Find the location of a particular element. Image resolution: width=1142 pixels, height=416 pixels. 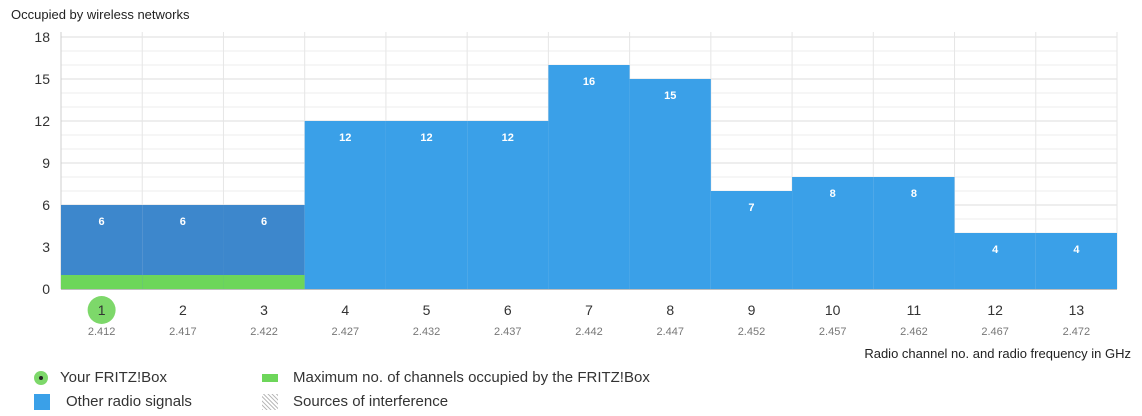

frequency-label: 2.447 is located at coordinates (670, 332).